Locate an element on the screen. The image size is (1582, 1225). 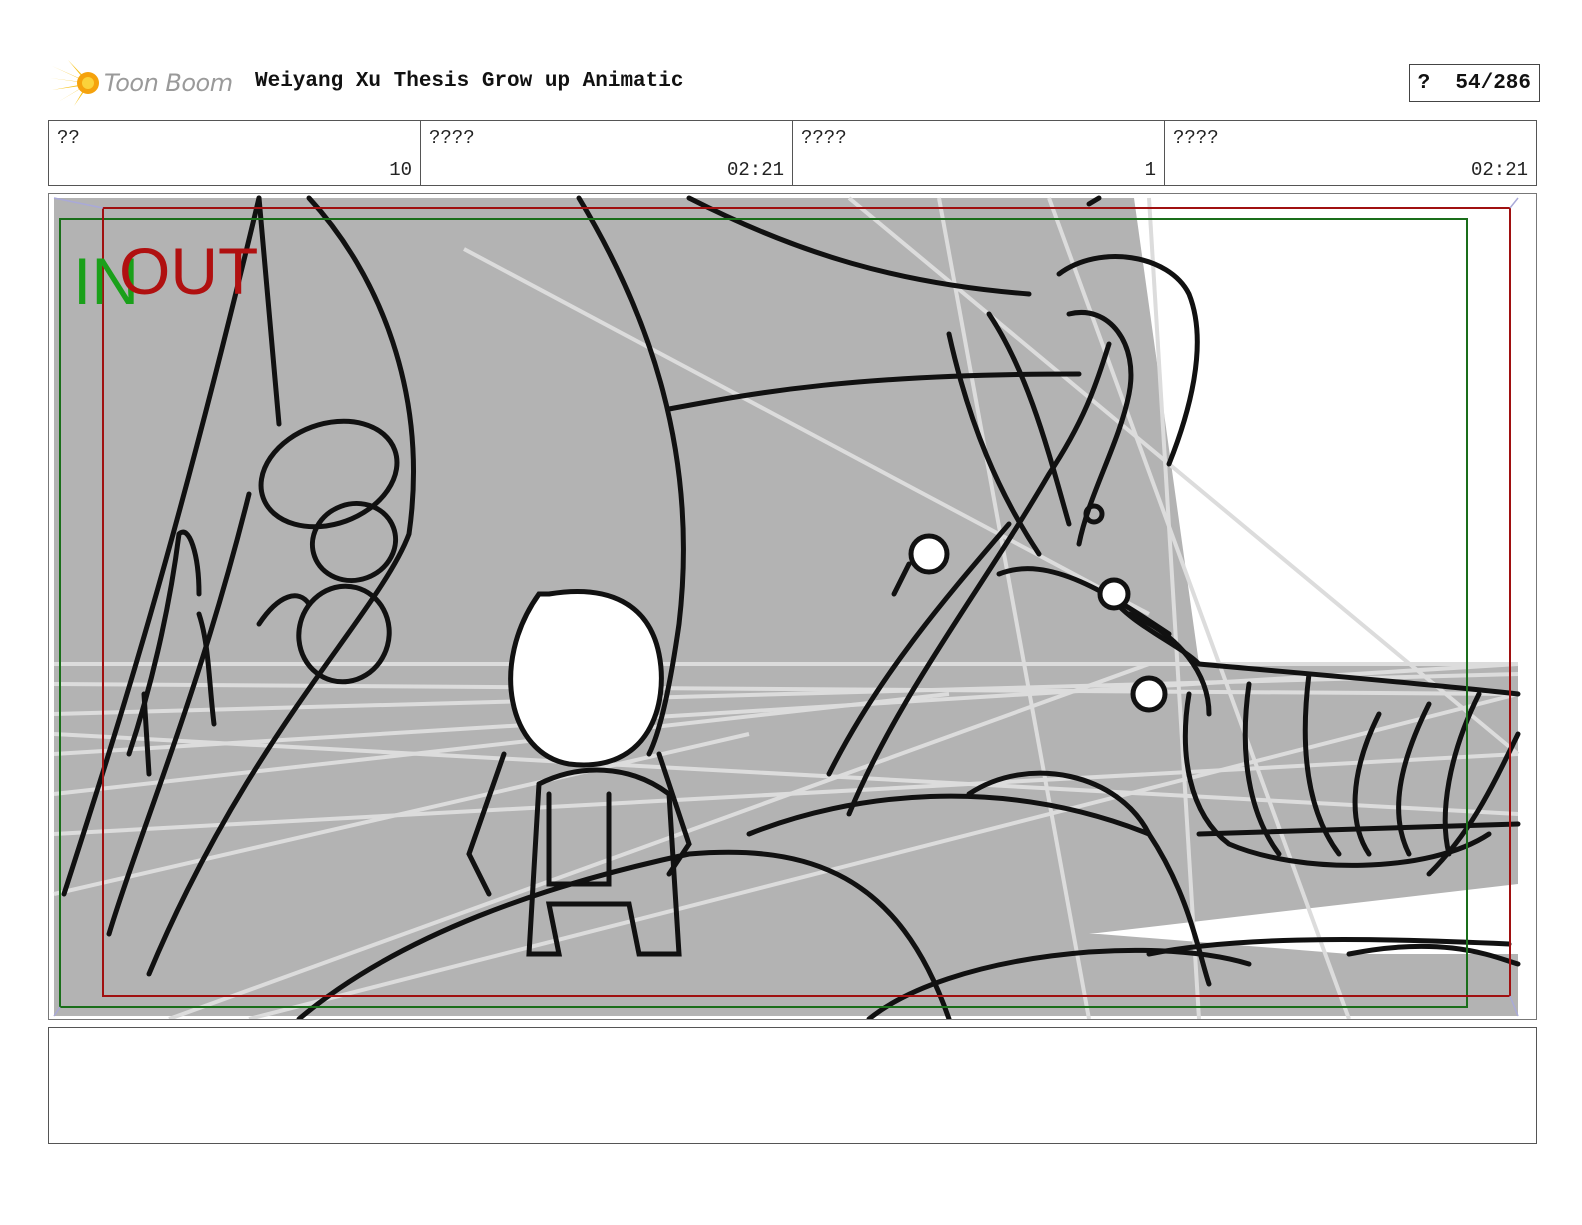
toon-boom-logo: Toon Boom is located at coordinates (145, 83).